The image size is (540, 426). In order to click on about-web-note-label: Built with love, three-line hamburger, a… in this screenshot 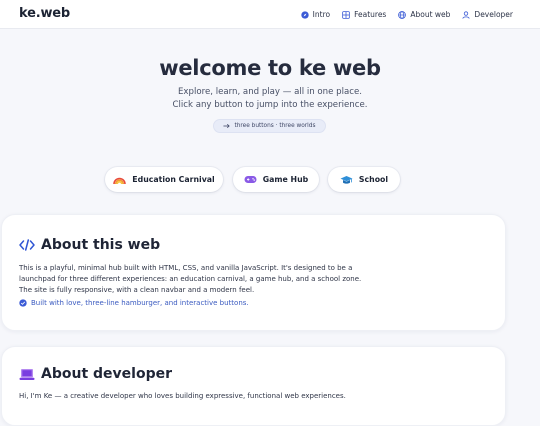, I will do `click(140, 303)`.